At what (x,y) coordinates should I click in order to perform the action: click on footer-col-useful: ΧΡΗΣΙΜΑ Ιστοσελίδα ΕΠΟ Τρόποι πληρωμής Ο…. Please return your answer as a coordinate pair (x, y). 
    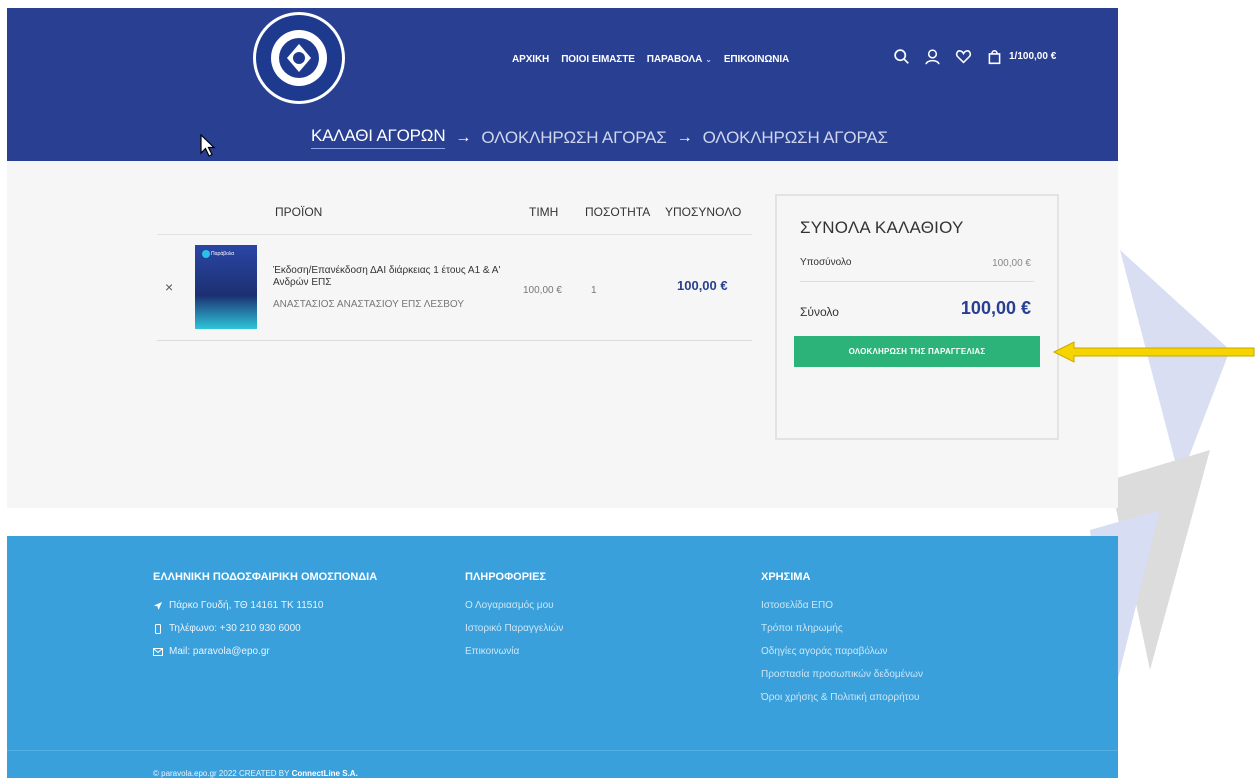
    Looking at the image, I should click on (842, 643).